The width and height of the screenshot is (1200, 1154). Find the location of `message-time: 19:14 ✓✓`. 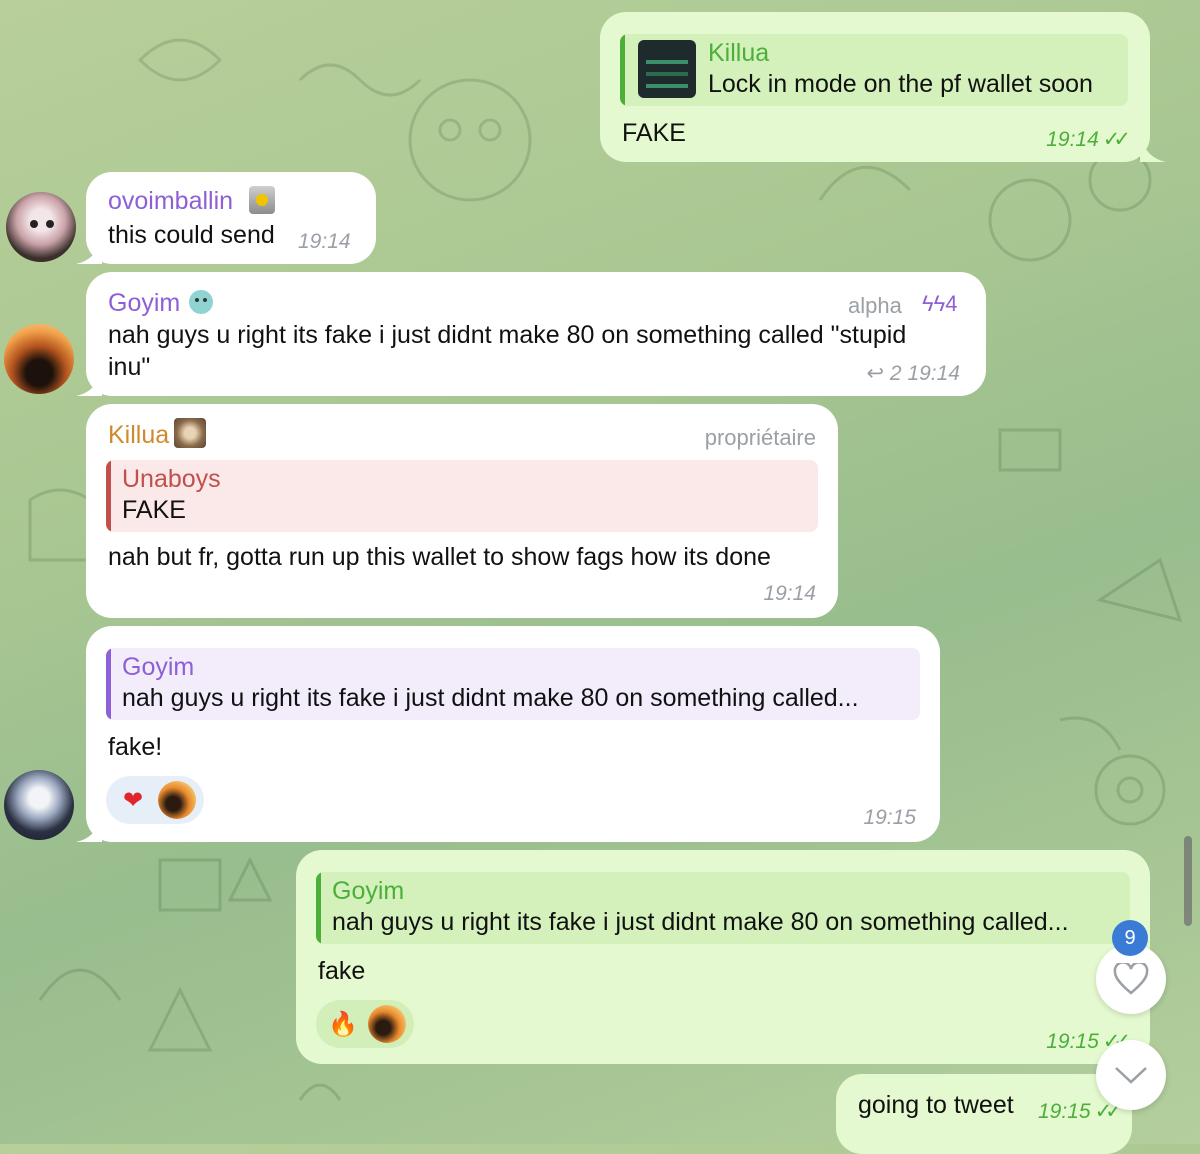

message-time: 19:14 ✓✓ is located at coordinates (1088, 139).